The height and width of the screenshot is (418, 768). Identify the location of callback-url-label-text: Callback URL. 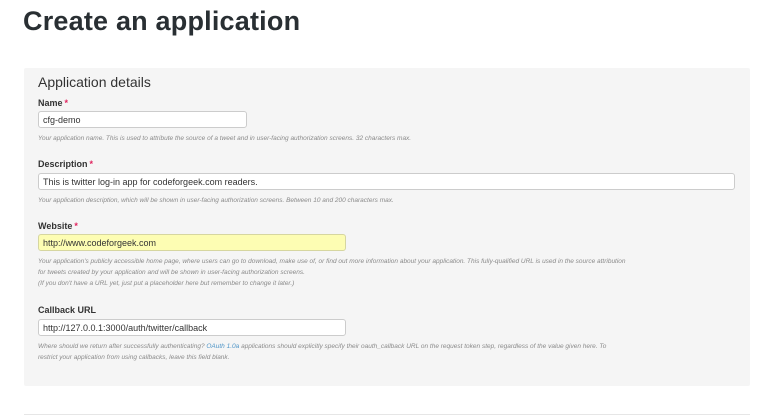
(67, 310).